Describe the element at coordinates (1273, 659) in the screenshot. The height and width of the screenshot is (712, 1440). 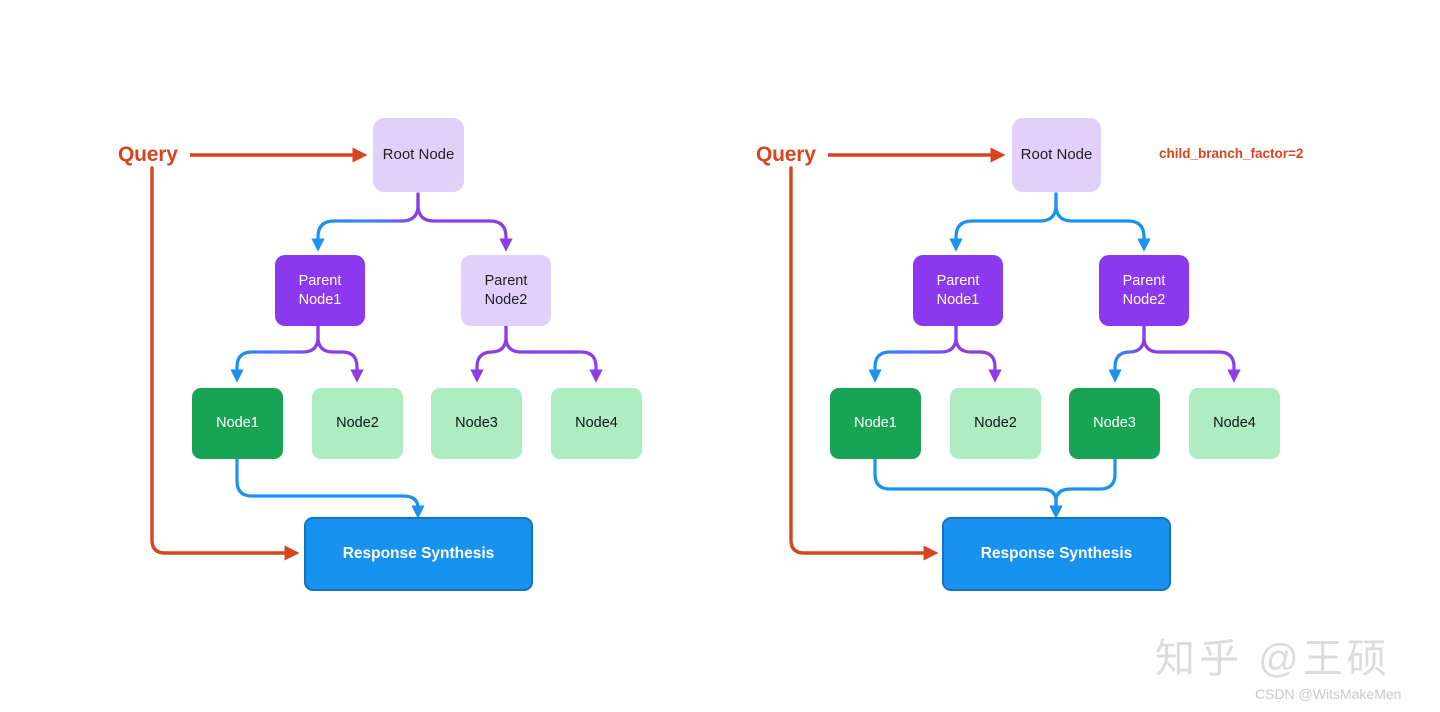
I see `zhihu-watermark: 知乎 @王硕` at that location.